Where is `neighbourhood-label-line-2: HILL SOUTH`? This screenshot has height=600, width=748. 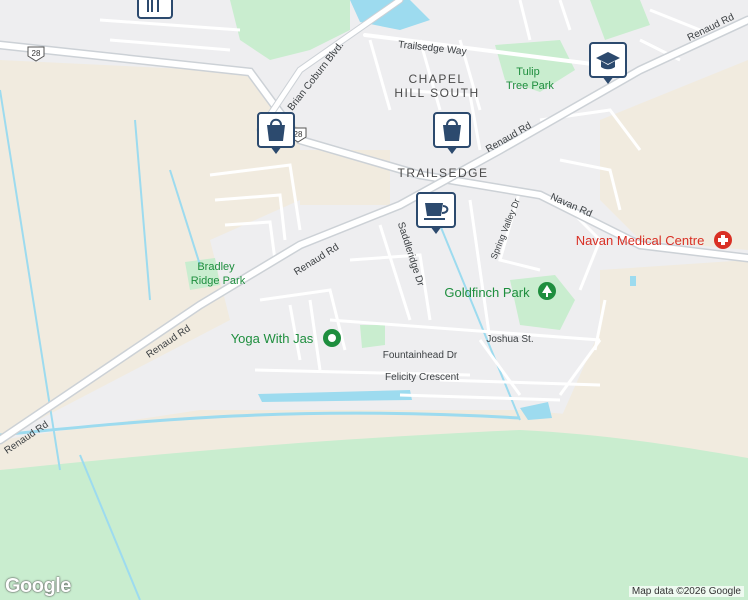
neighbourhood-label-line-2: HILL SOUTH is located at coordinates (436, 93).